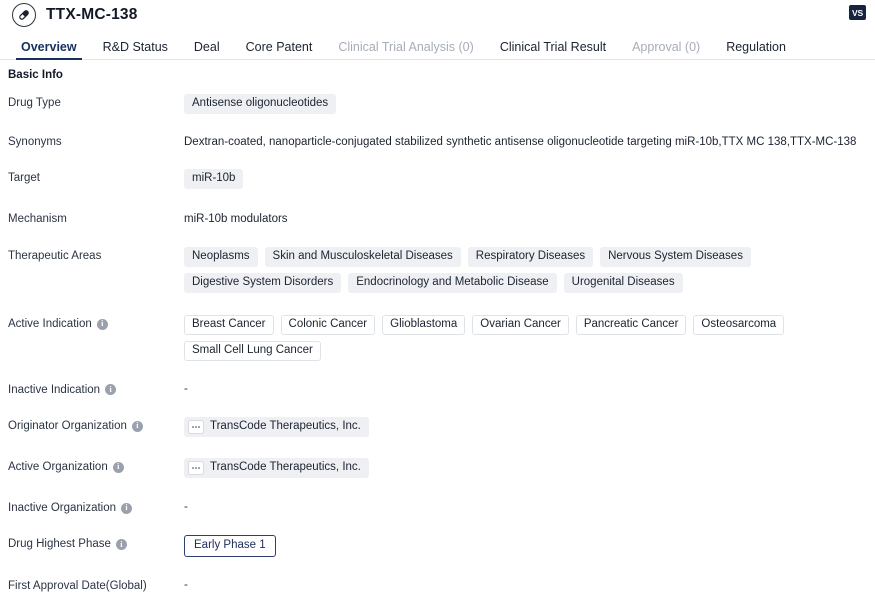 Image resolution: width=875 pixels, height=595 pixels. Describe the element at coordinates (207, 50) in the screenshot. I see `tab-deal: Deal` at that location.